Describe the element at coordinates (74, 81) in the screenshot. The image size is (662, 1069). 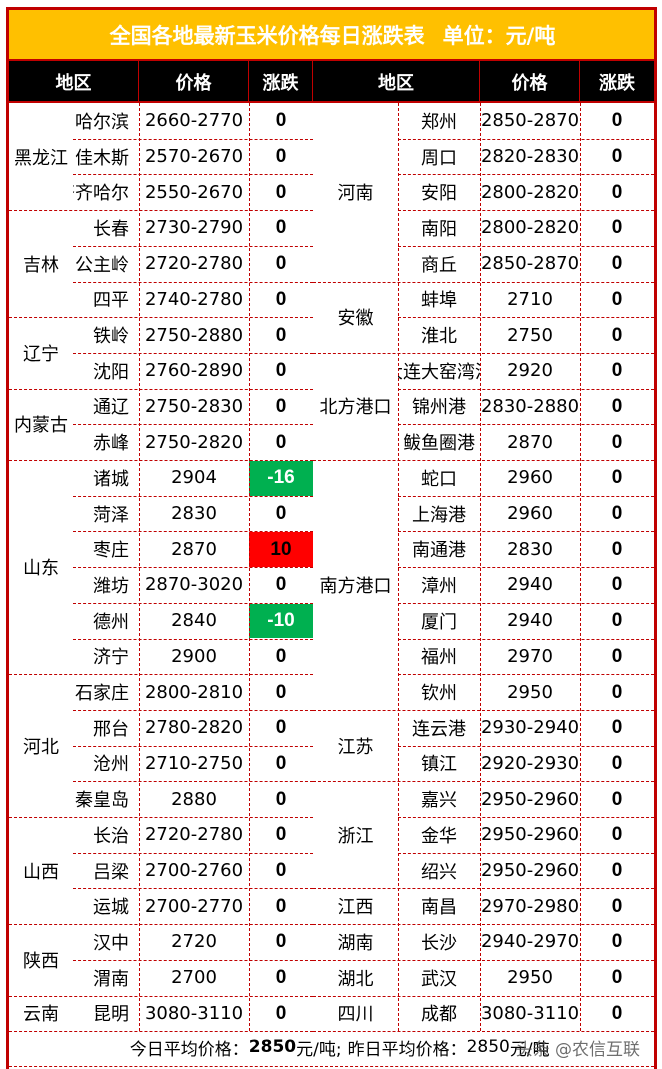
I see `header-region-left: 地区` at that location.